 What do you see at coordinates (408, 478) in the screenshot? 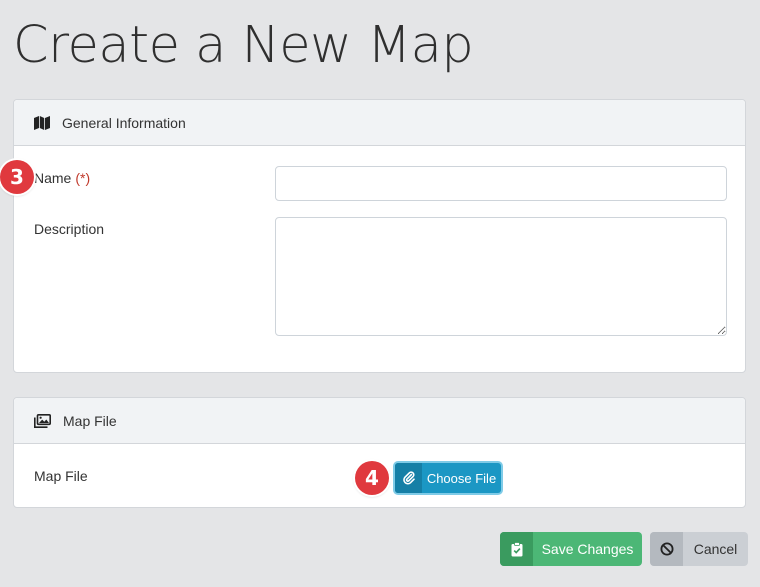
I see `paperclip-icon` at bounding box center [408, 478].